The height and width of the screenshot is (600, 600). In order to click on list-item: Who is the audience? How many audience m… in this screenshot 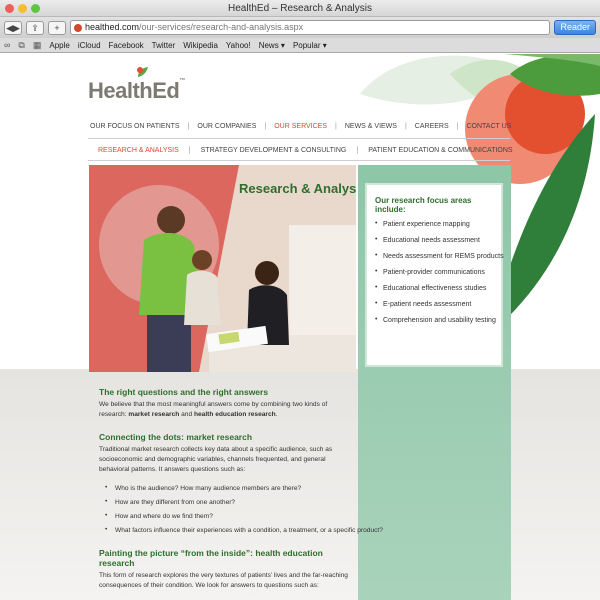, I will do `click(230, 488)`.